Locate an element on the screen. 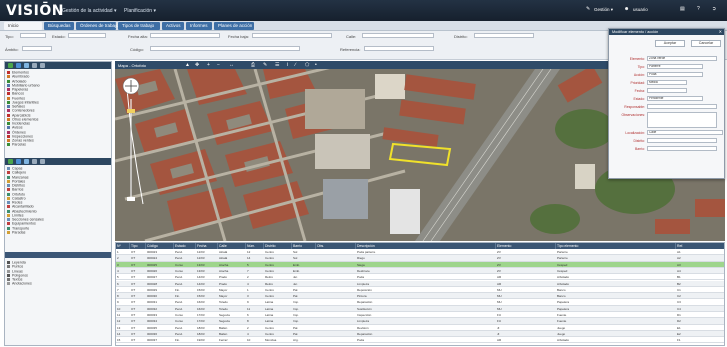 The height and width of the screenshot is (347, 727). menu-activity: Gestión de la actividad ▾ is located at coordinates (89, 11).